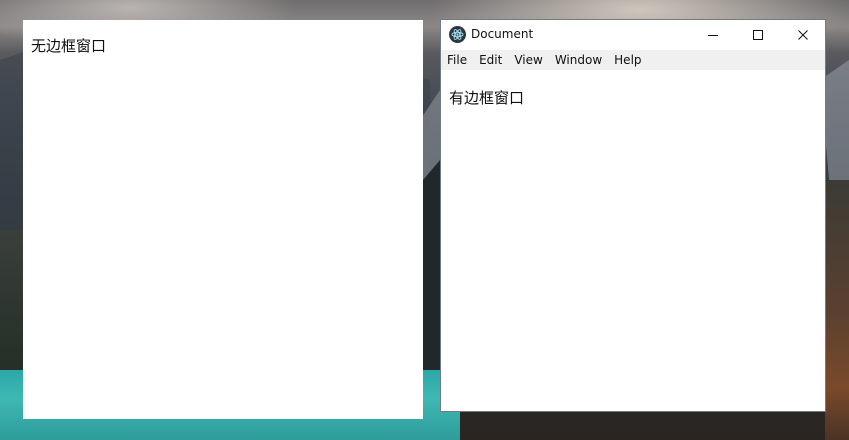 This screenshot has width=849, height=440. I want to click on menu-bar: File Edit View Window Help, so click(633, 60).